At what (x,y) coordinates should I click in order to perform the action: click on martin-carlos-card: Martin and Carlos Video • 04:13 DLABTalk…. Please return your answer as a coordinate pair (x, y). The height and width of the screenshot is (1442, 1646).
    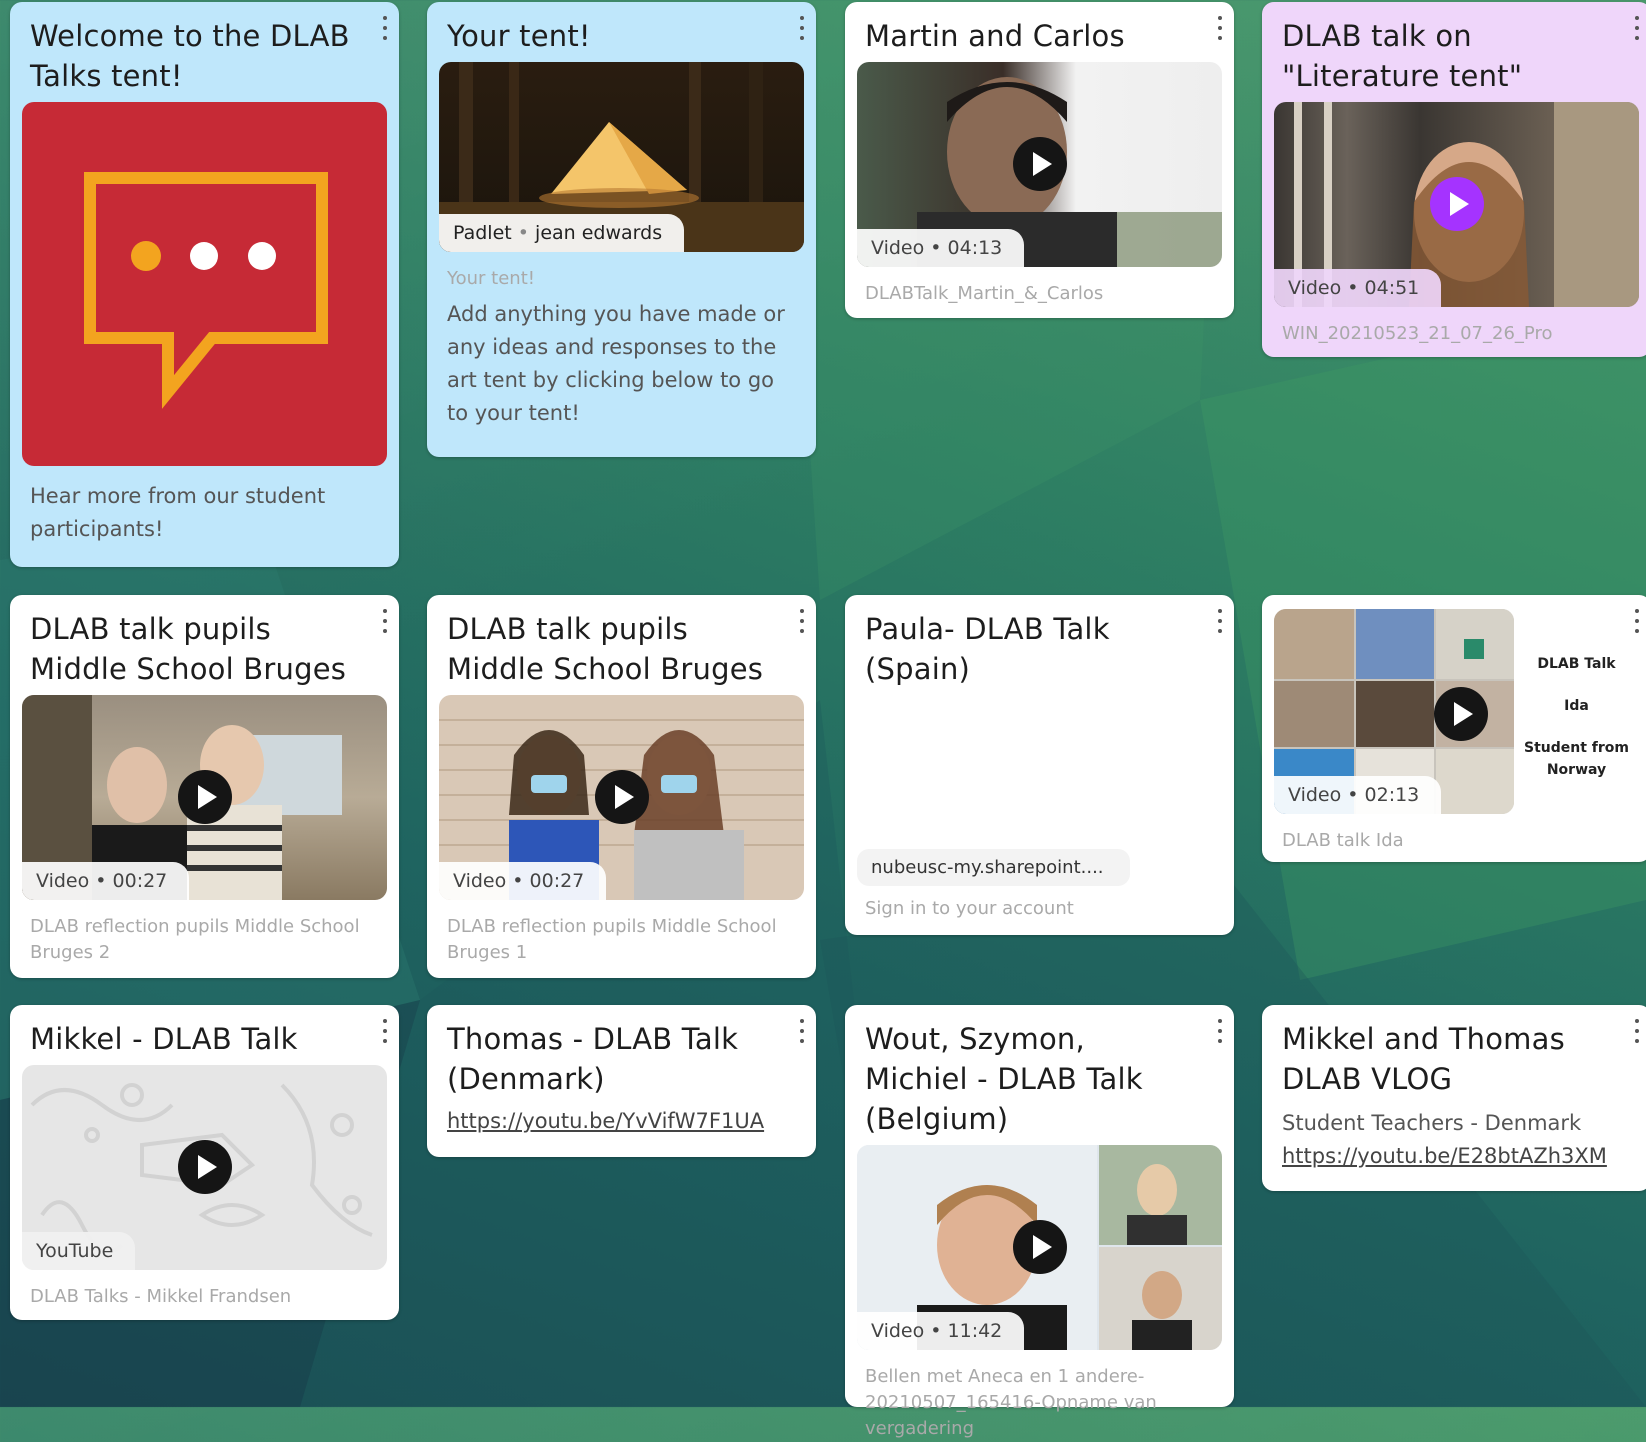
    Looking at the image, I should click on (1039, 160).